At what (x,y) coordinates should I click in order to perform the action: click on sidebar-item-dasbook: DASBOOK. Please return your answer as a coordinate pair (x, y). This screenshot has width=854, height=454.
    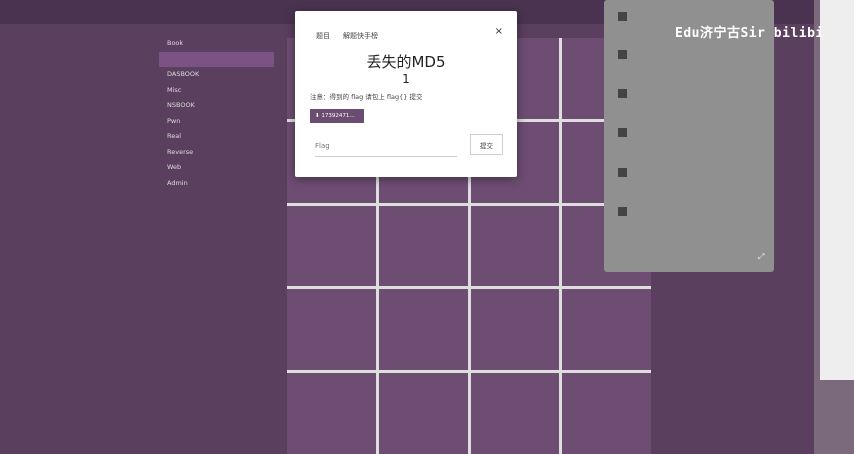
    Looking at the image, I should click on (216, 75).